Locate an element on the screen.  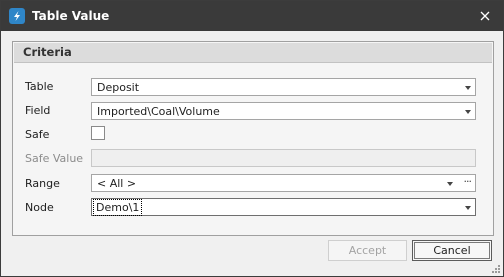
accept-label: Accept is located at coordinates (367, 250).